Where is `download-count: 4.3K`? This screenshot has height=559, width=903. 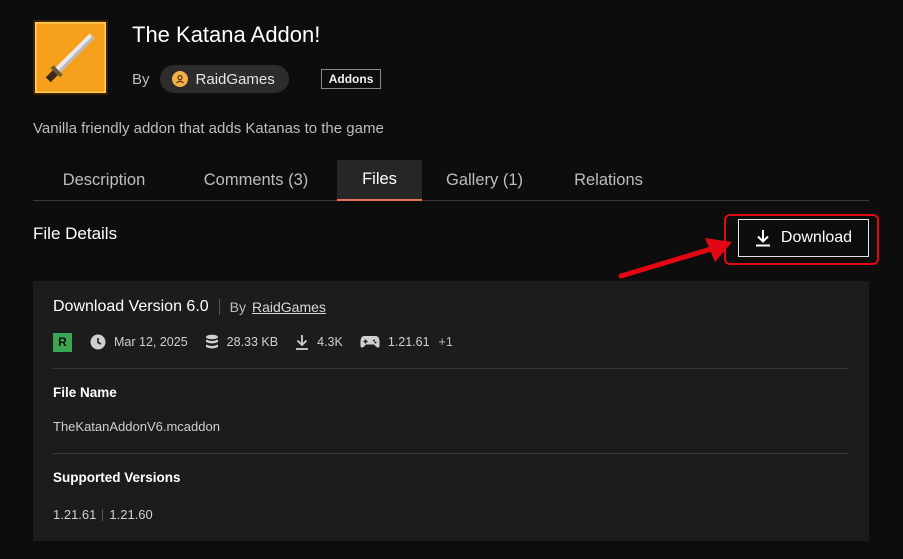 download-count: 4.3K is located at coordinates (319, 342).